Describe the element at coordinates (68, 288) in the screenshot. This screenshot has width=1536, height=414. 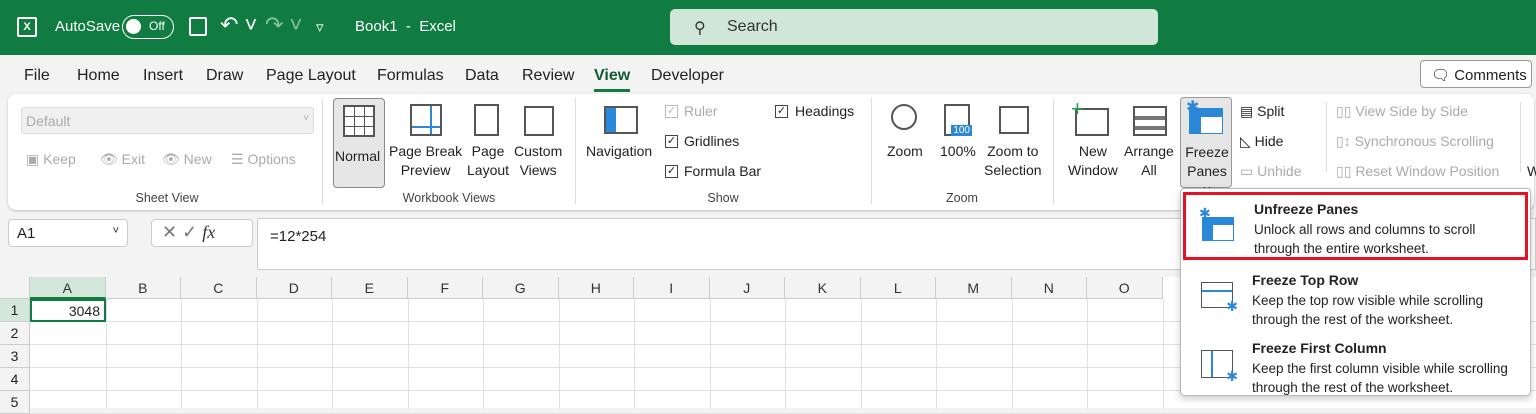
I see `column-header-A: A` at that location.